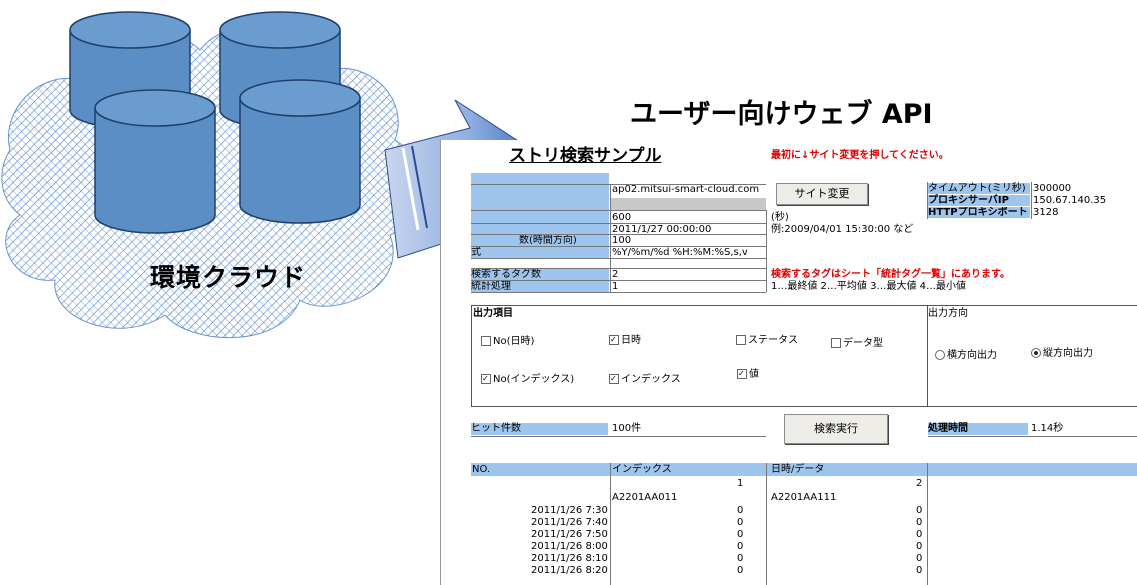 This screenshot has width=1137, height=585. What do you see at coordinates (863, 343) in the screenshot?
I see `opt-datatype-label: データ型` at bounding box center [863, 343].